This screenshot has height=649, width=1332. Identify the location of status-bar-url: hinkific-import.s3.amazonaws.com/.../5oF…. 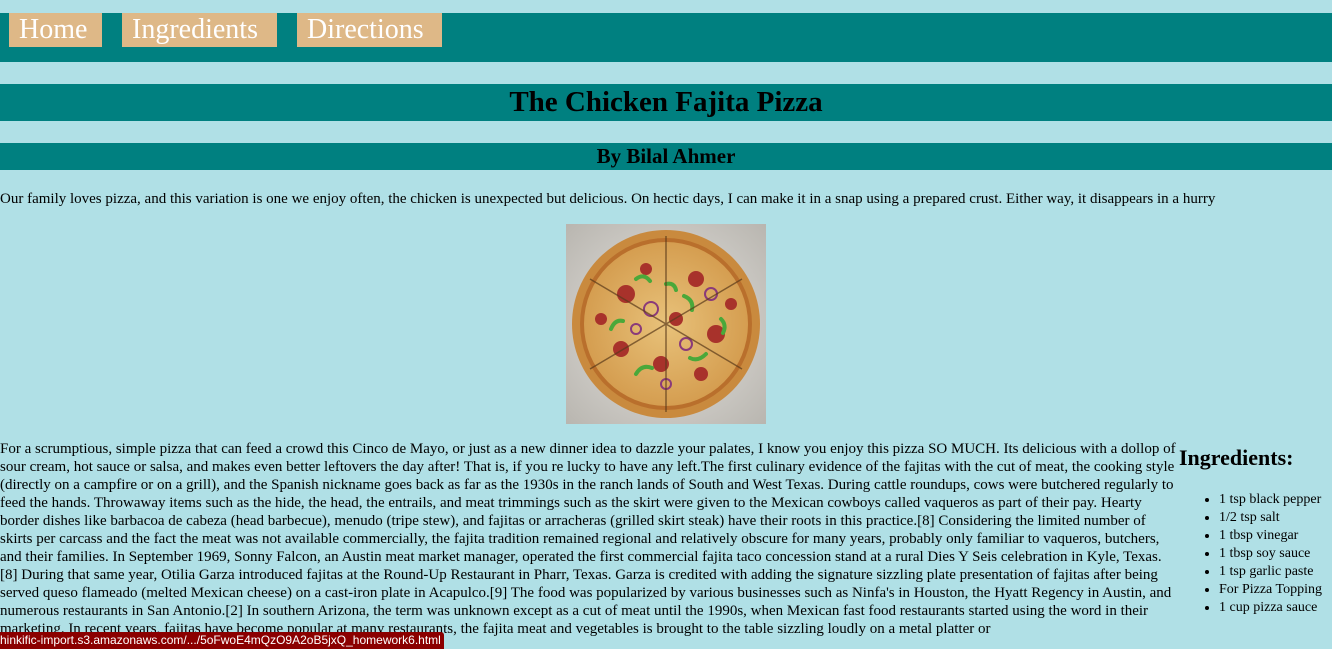
(222, 640).